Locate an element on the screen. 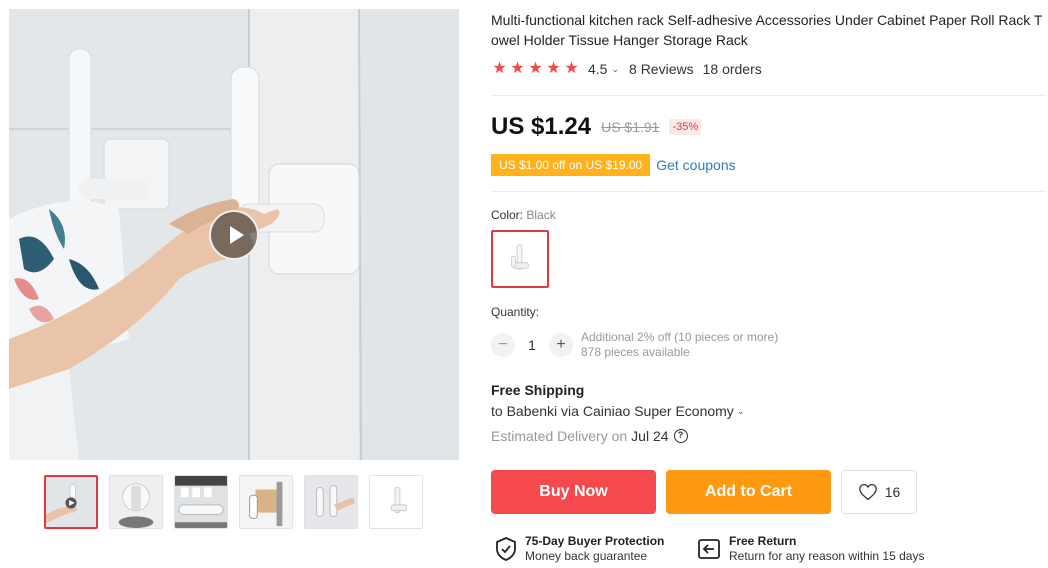  estimated-delivery-date: Jul 24 is located at coordinates (650, 436).